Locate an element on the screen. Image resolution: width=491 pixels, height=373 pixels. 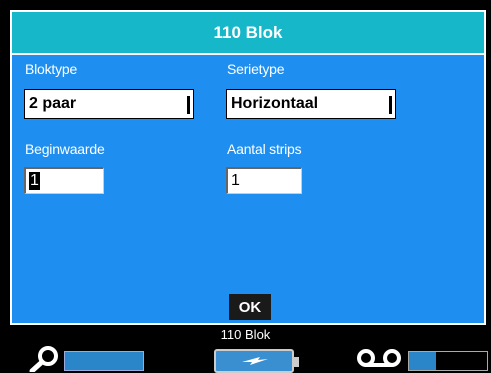
battery-charging-icon is located at coordinates (254, 361).